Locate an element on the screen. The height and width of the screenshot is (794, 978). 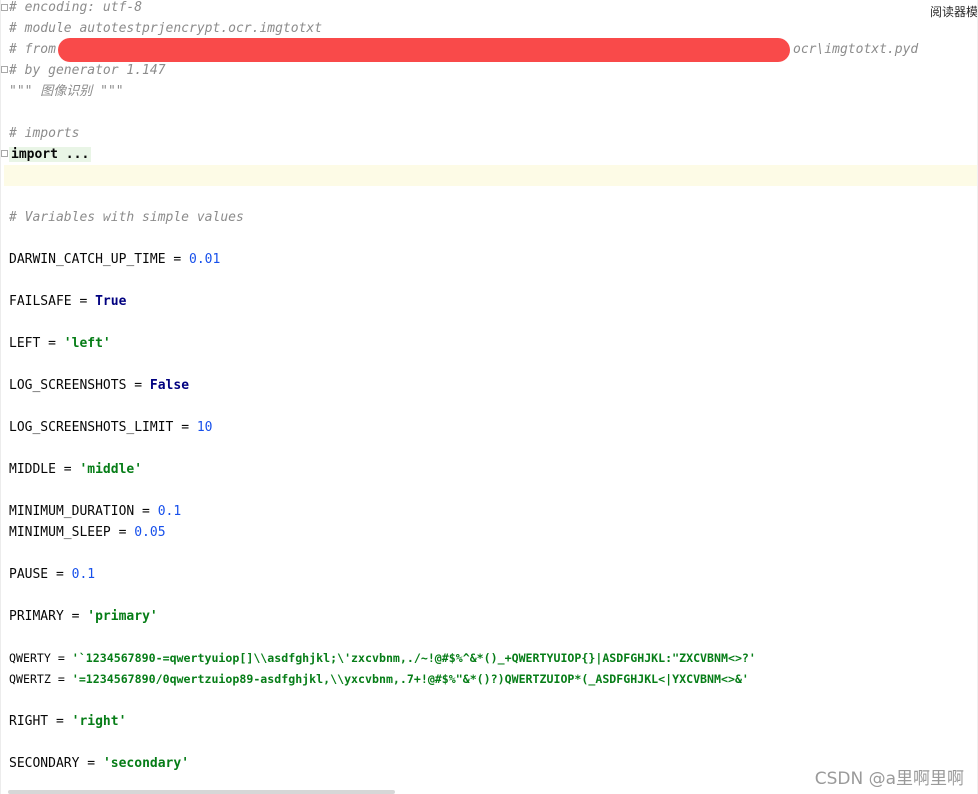
code-line-variable: LOG_SCREENSHOTS = False is located at coordinates (99, 385).